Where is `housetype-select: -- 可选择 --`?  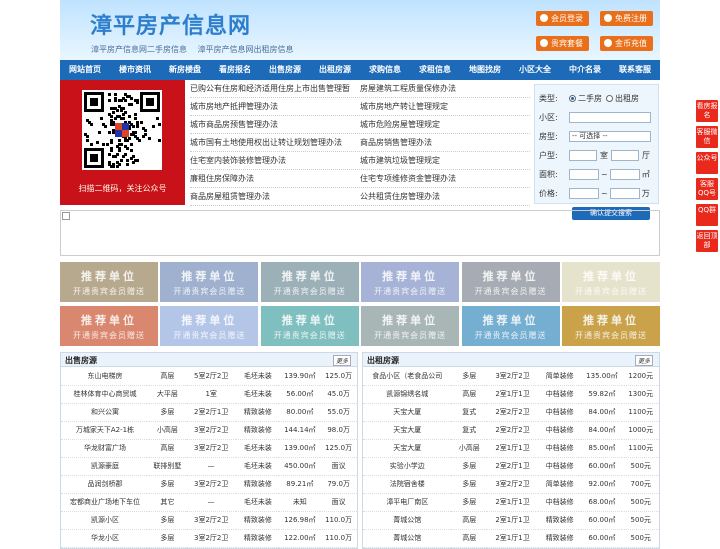
housetype-select: -- 可选择 -- is located at coordinates (610, 136).